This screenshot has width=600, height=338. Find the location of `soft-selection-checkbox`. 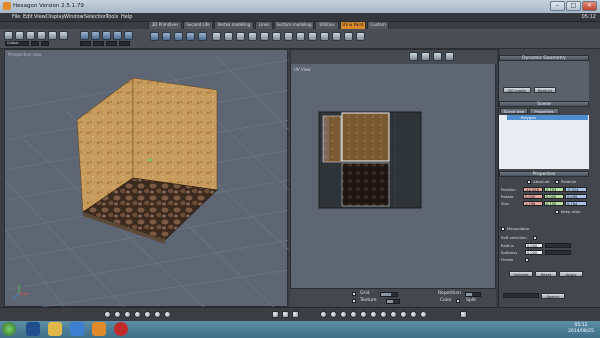

soft-selection-checkbox is located at coordinates (535, 238).